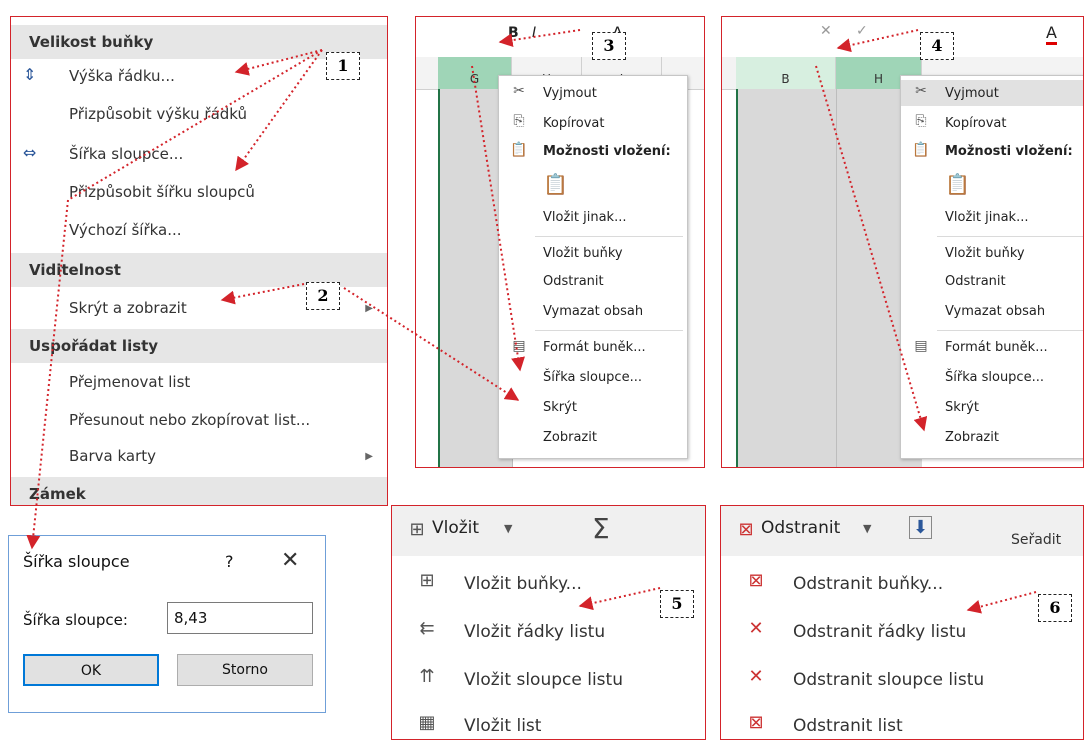 The width and height of the screenshot is (1084, 740). What do you see at coordinates (902, 35) in the screenshot?
I see `mini-toolbar: ✕ ✓ A` at bounding box center [902, 35].